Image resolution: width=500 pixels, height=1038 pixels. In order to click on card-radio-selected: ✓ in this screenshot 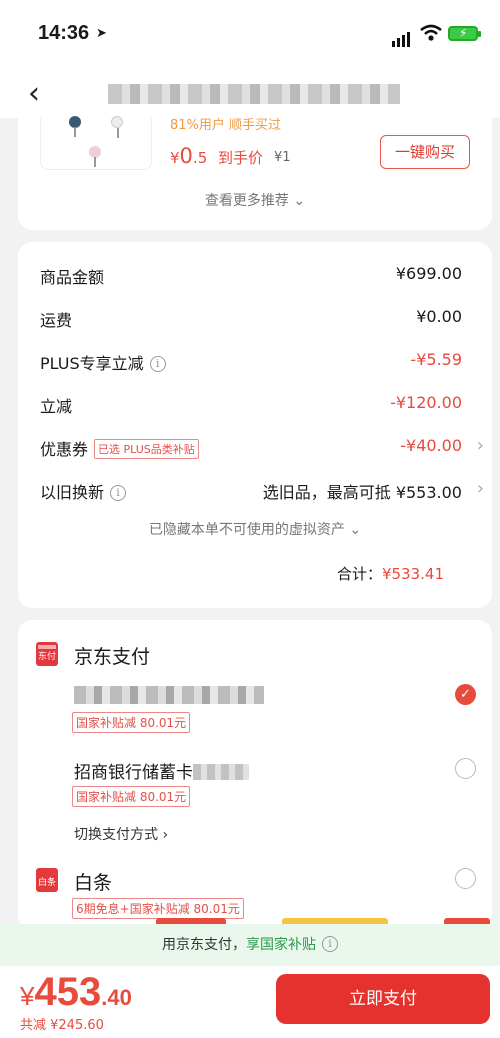, I will do `click(465, 694)`.